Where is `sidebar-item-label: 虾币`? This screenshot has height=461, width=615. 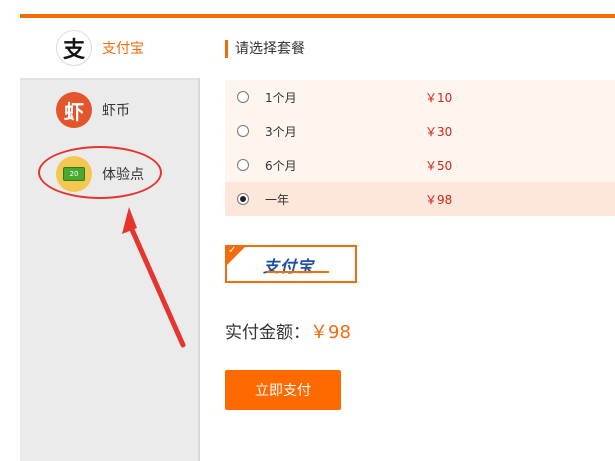
sidebar-item-label: 虾币 is located at coordinates (116, 111).